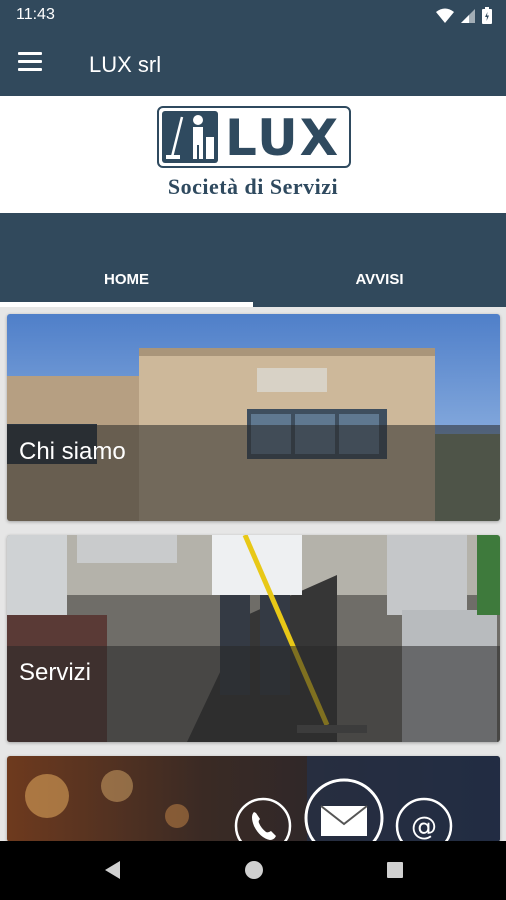  Describe the element at coordinates (126, 304) in the screenshot. I see `tab-selected-indicator` at that location.